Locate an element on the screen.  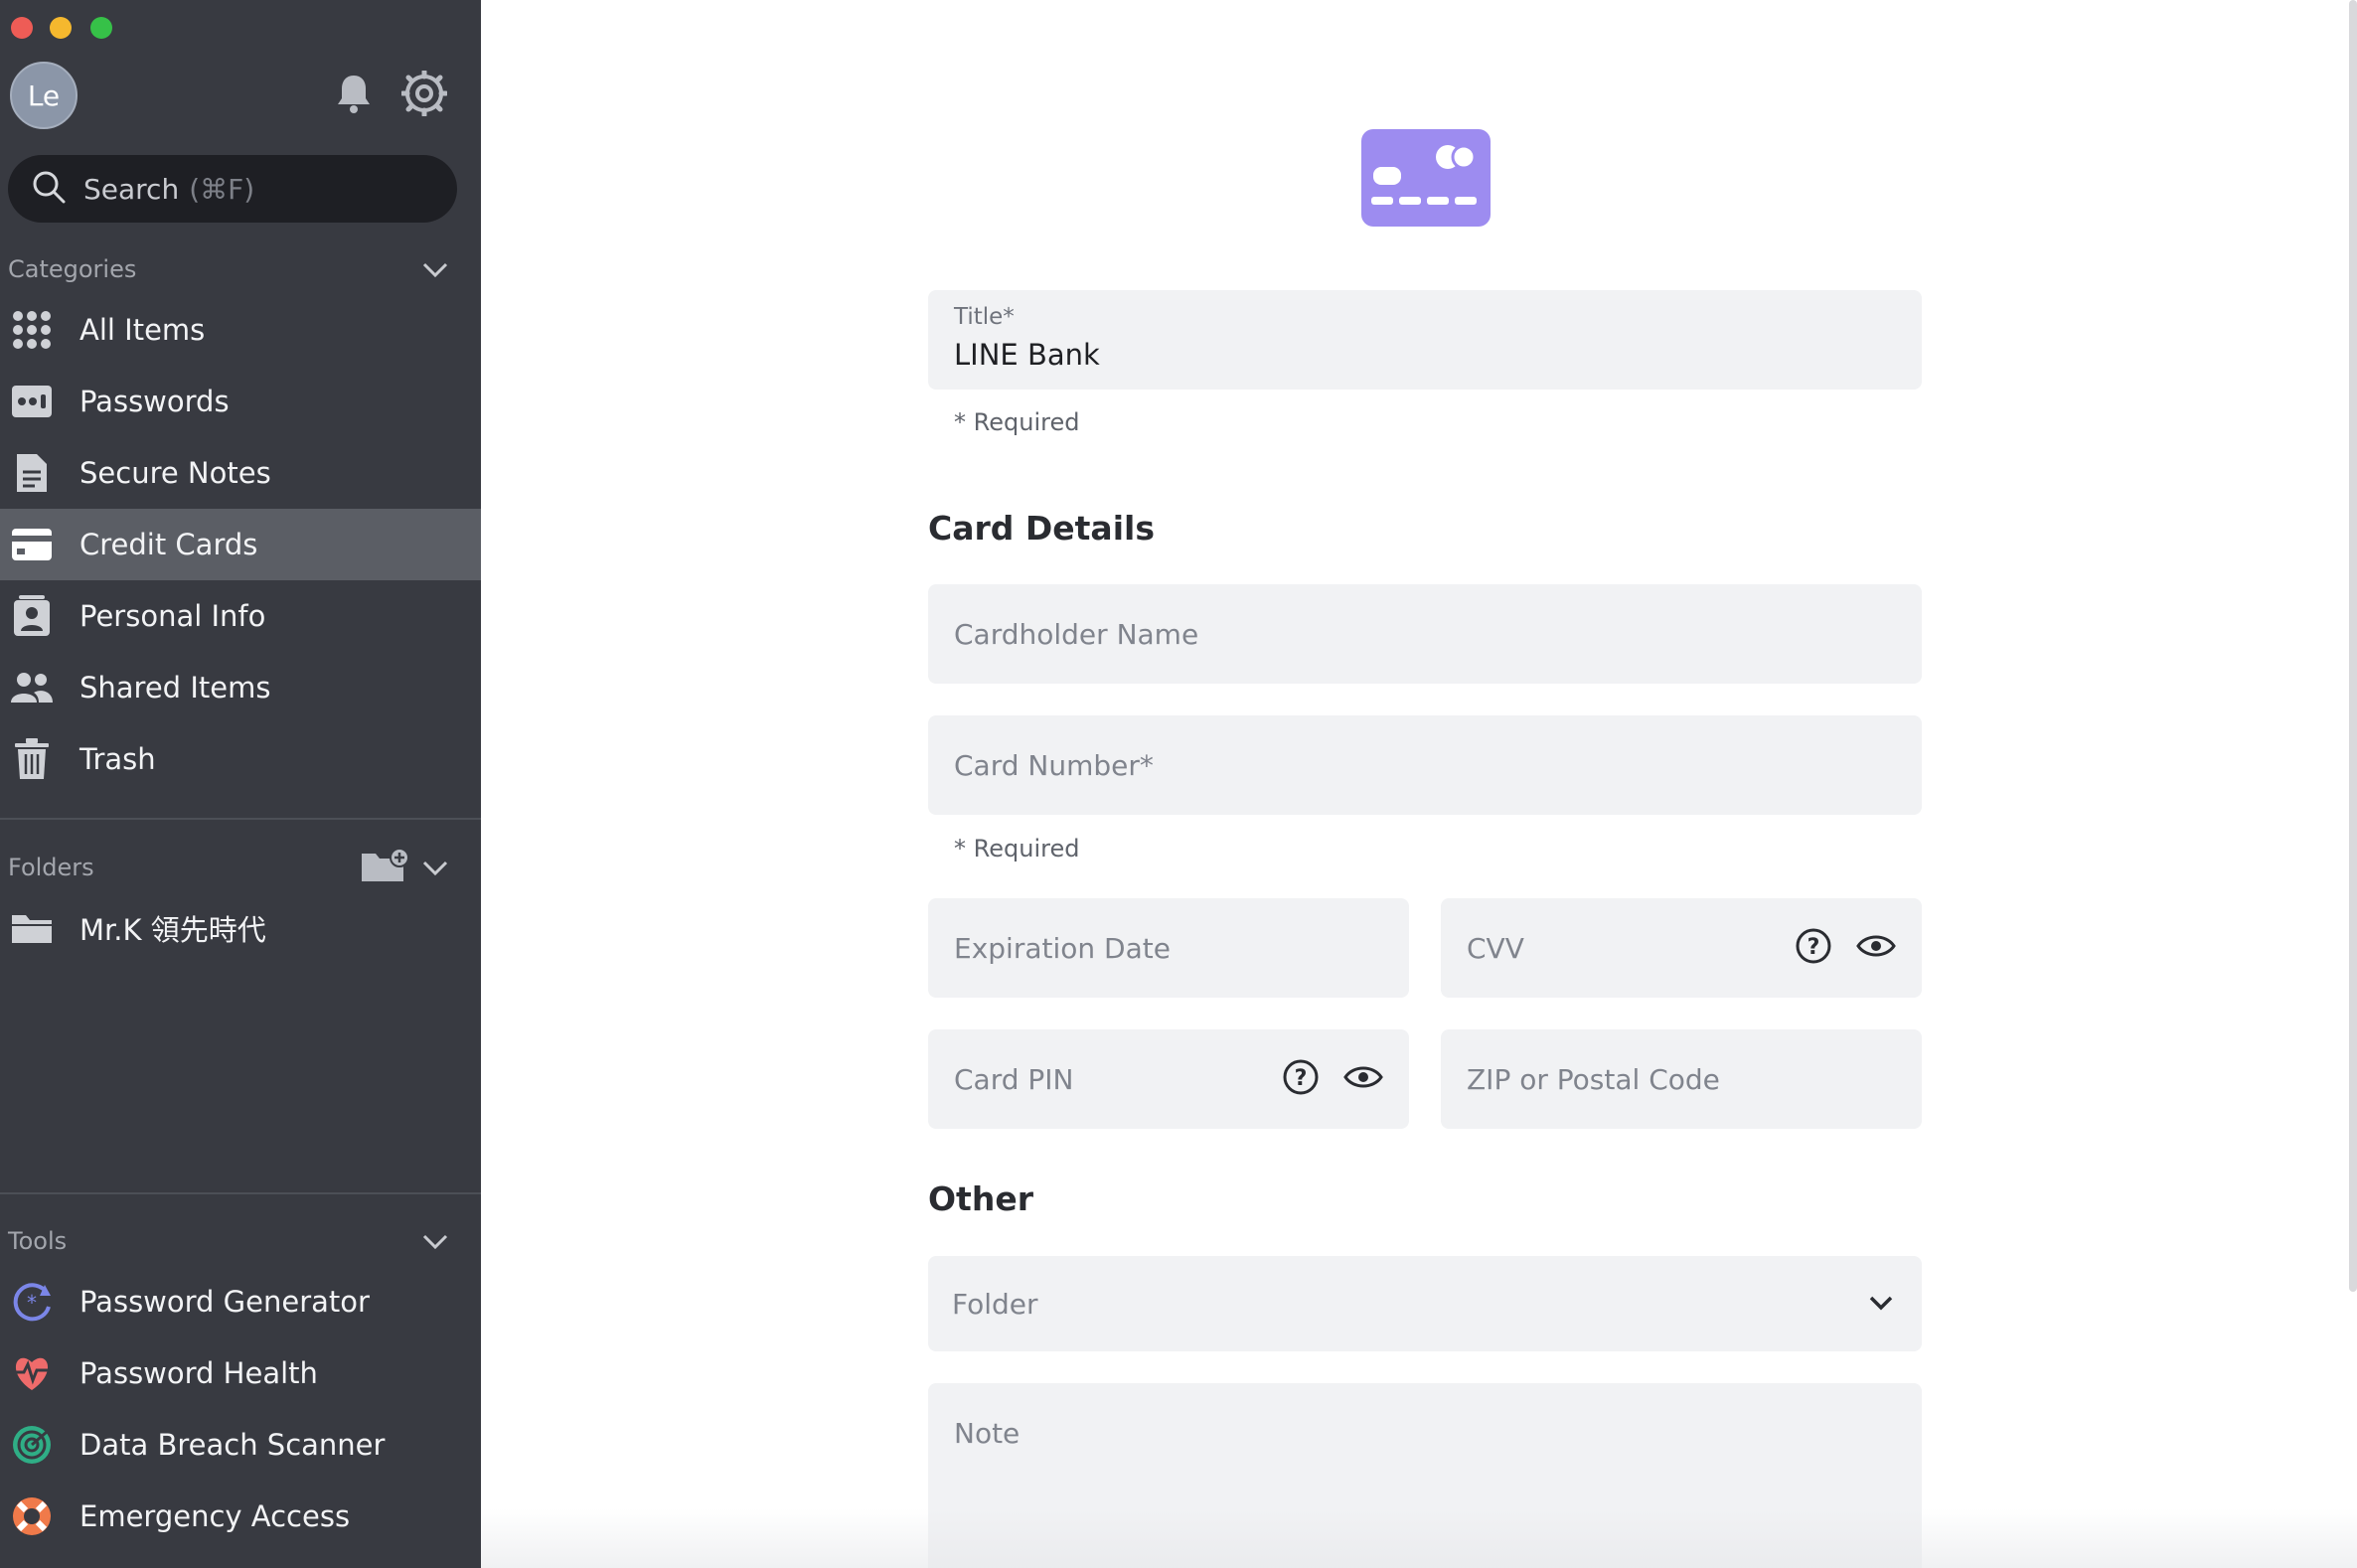
sidebar-item-label: Emergency Access is located at coordinates (215, 1516).